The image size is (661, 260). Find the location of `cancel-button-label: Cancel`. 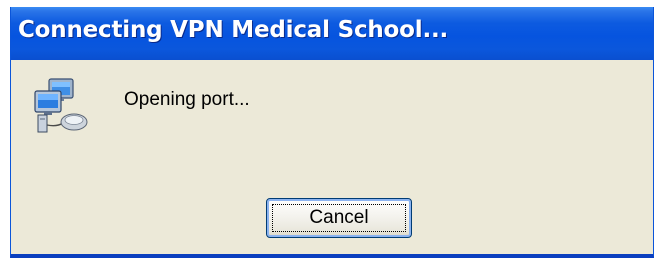

cancel-button-label: Cancel is located at coordinates (339, 217).